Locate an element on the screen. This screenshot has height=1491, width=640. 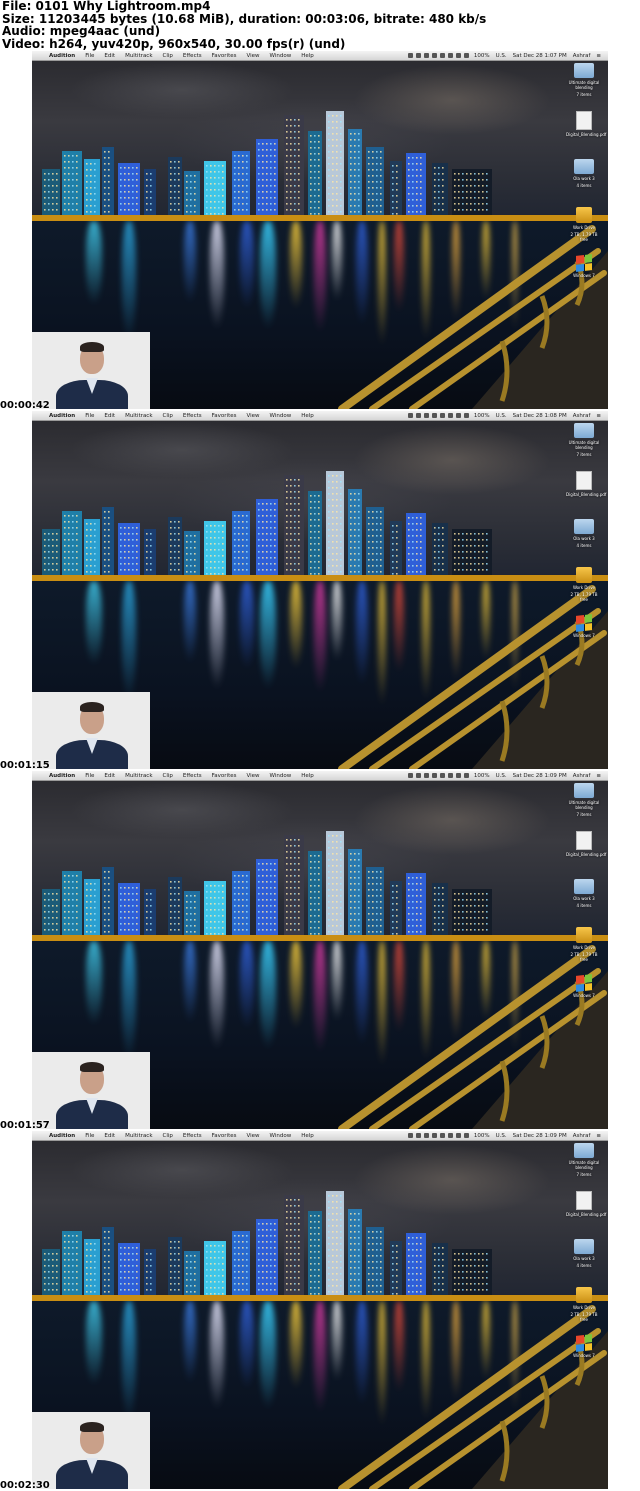
menu-clock: Sat Dec 28 1:07 PM is located at coordinates (540, 56).